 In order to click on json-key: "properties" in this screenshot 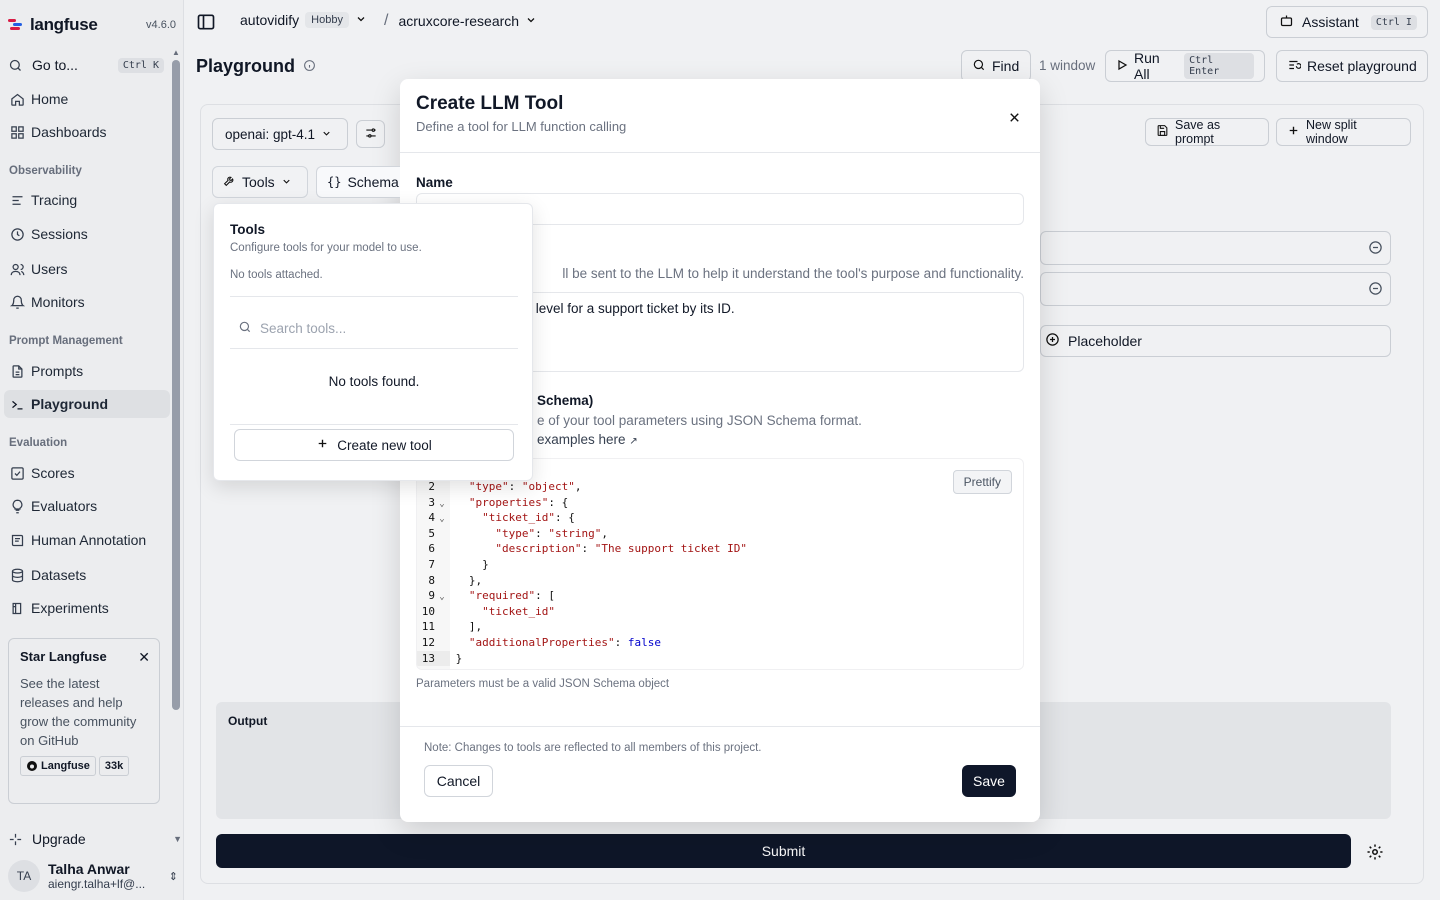, I will do `click(508, 502)`.